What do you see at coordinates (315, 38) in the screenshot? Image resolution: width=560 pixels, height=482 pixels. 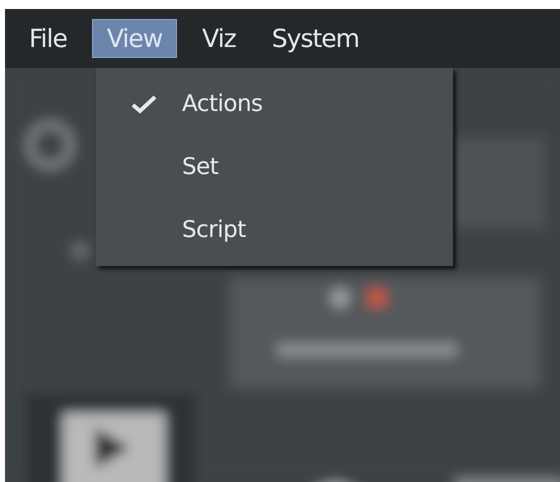 I see `menu-bar-item: System` at bounding box center [315, 38].